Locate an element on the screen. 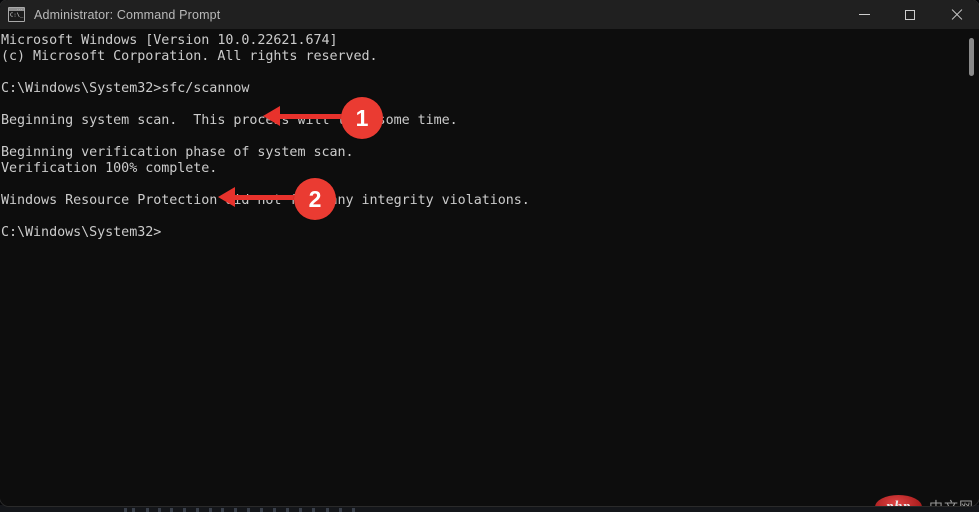  minimize-icon is located at coordinates (864, 14).